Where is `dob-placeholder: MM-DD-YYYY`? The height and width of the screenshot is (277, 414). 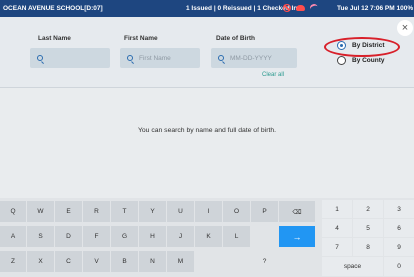 dob-placeholder: MM-DD-YYYY is located at coordinates (251, 58).